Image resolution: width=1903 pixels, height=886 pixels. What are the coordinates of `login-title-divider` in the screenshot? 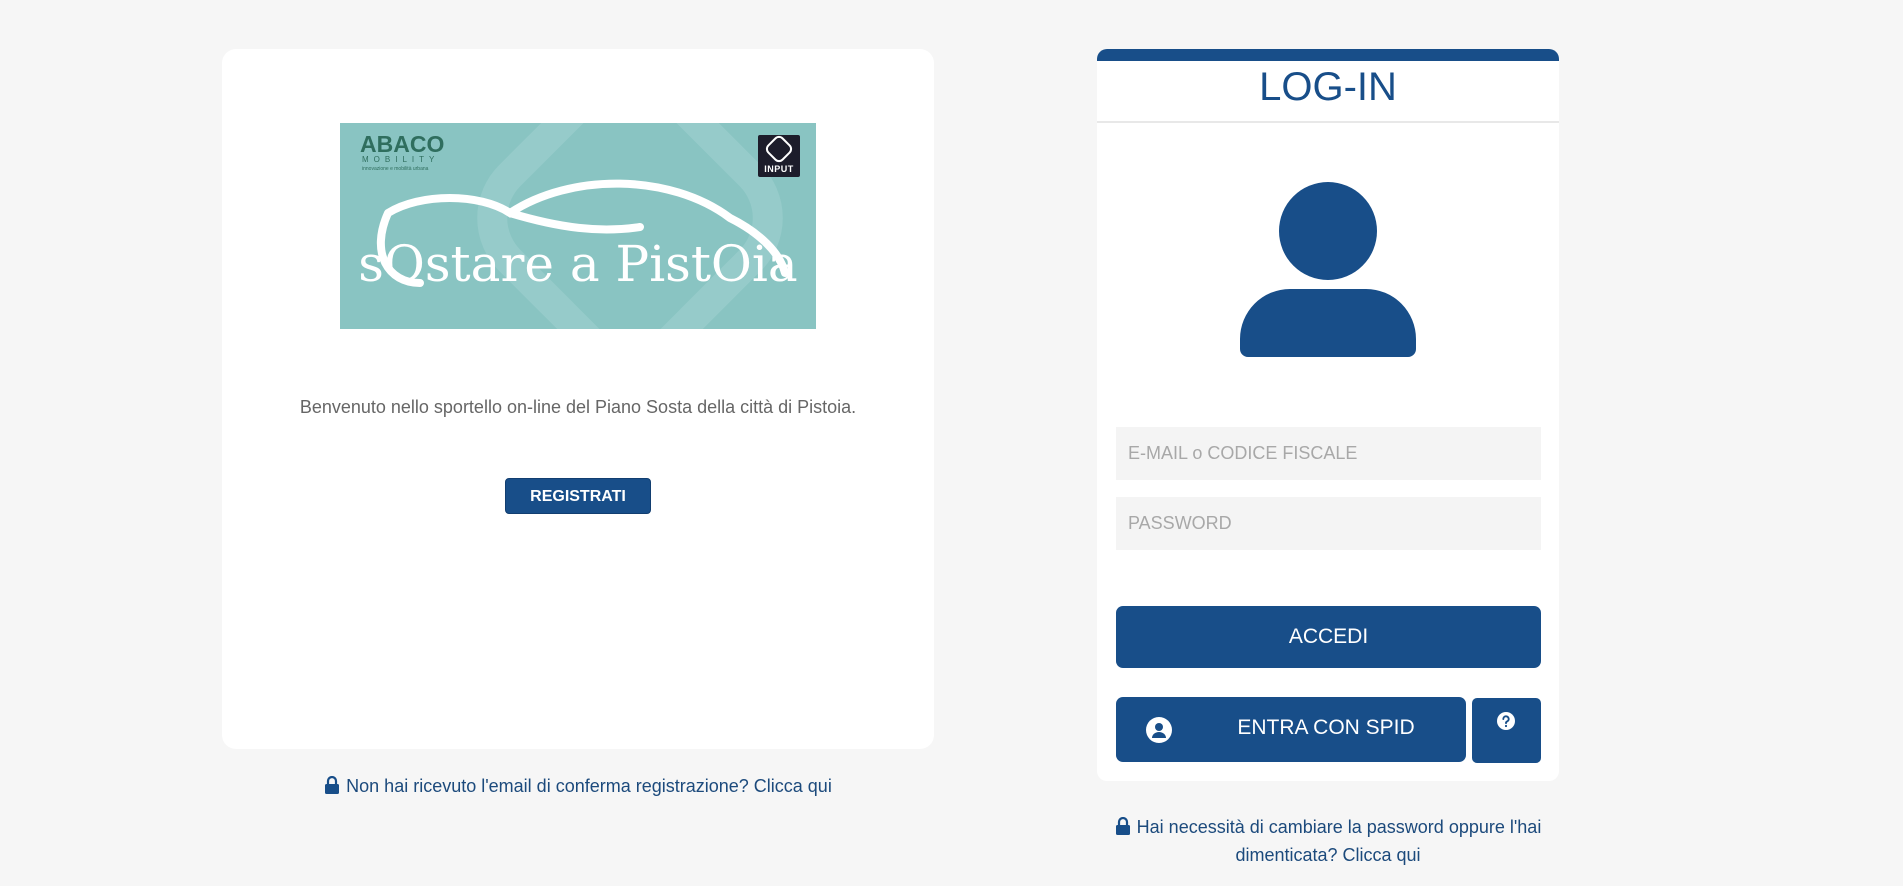 It's located at (1328, 122).